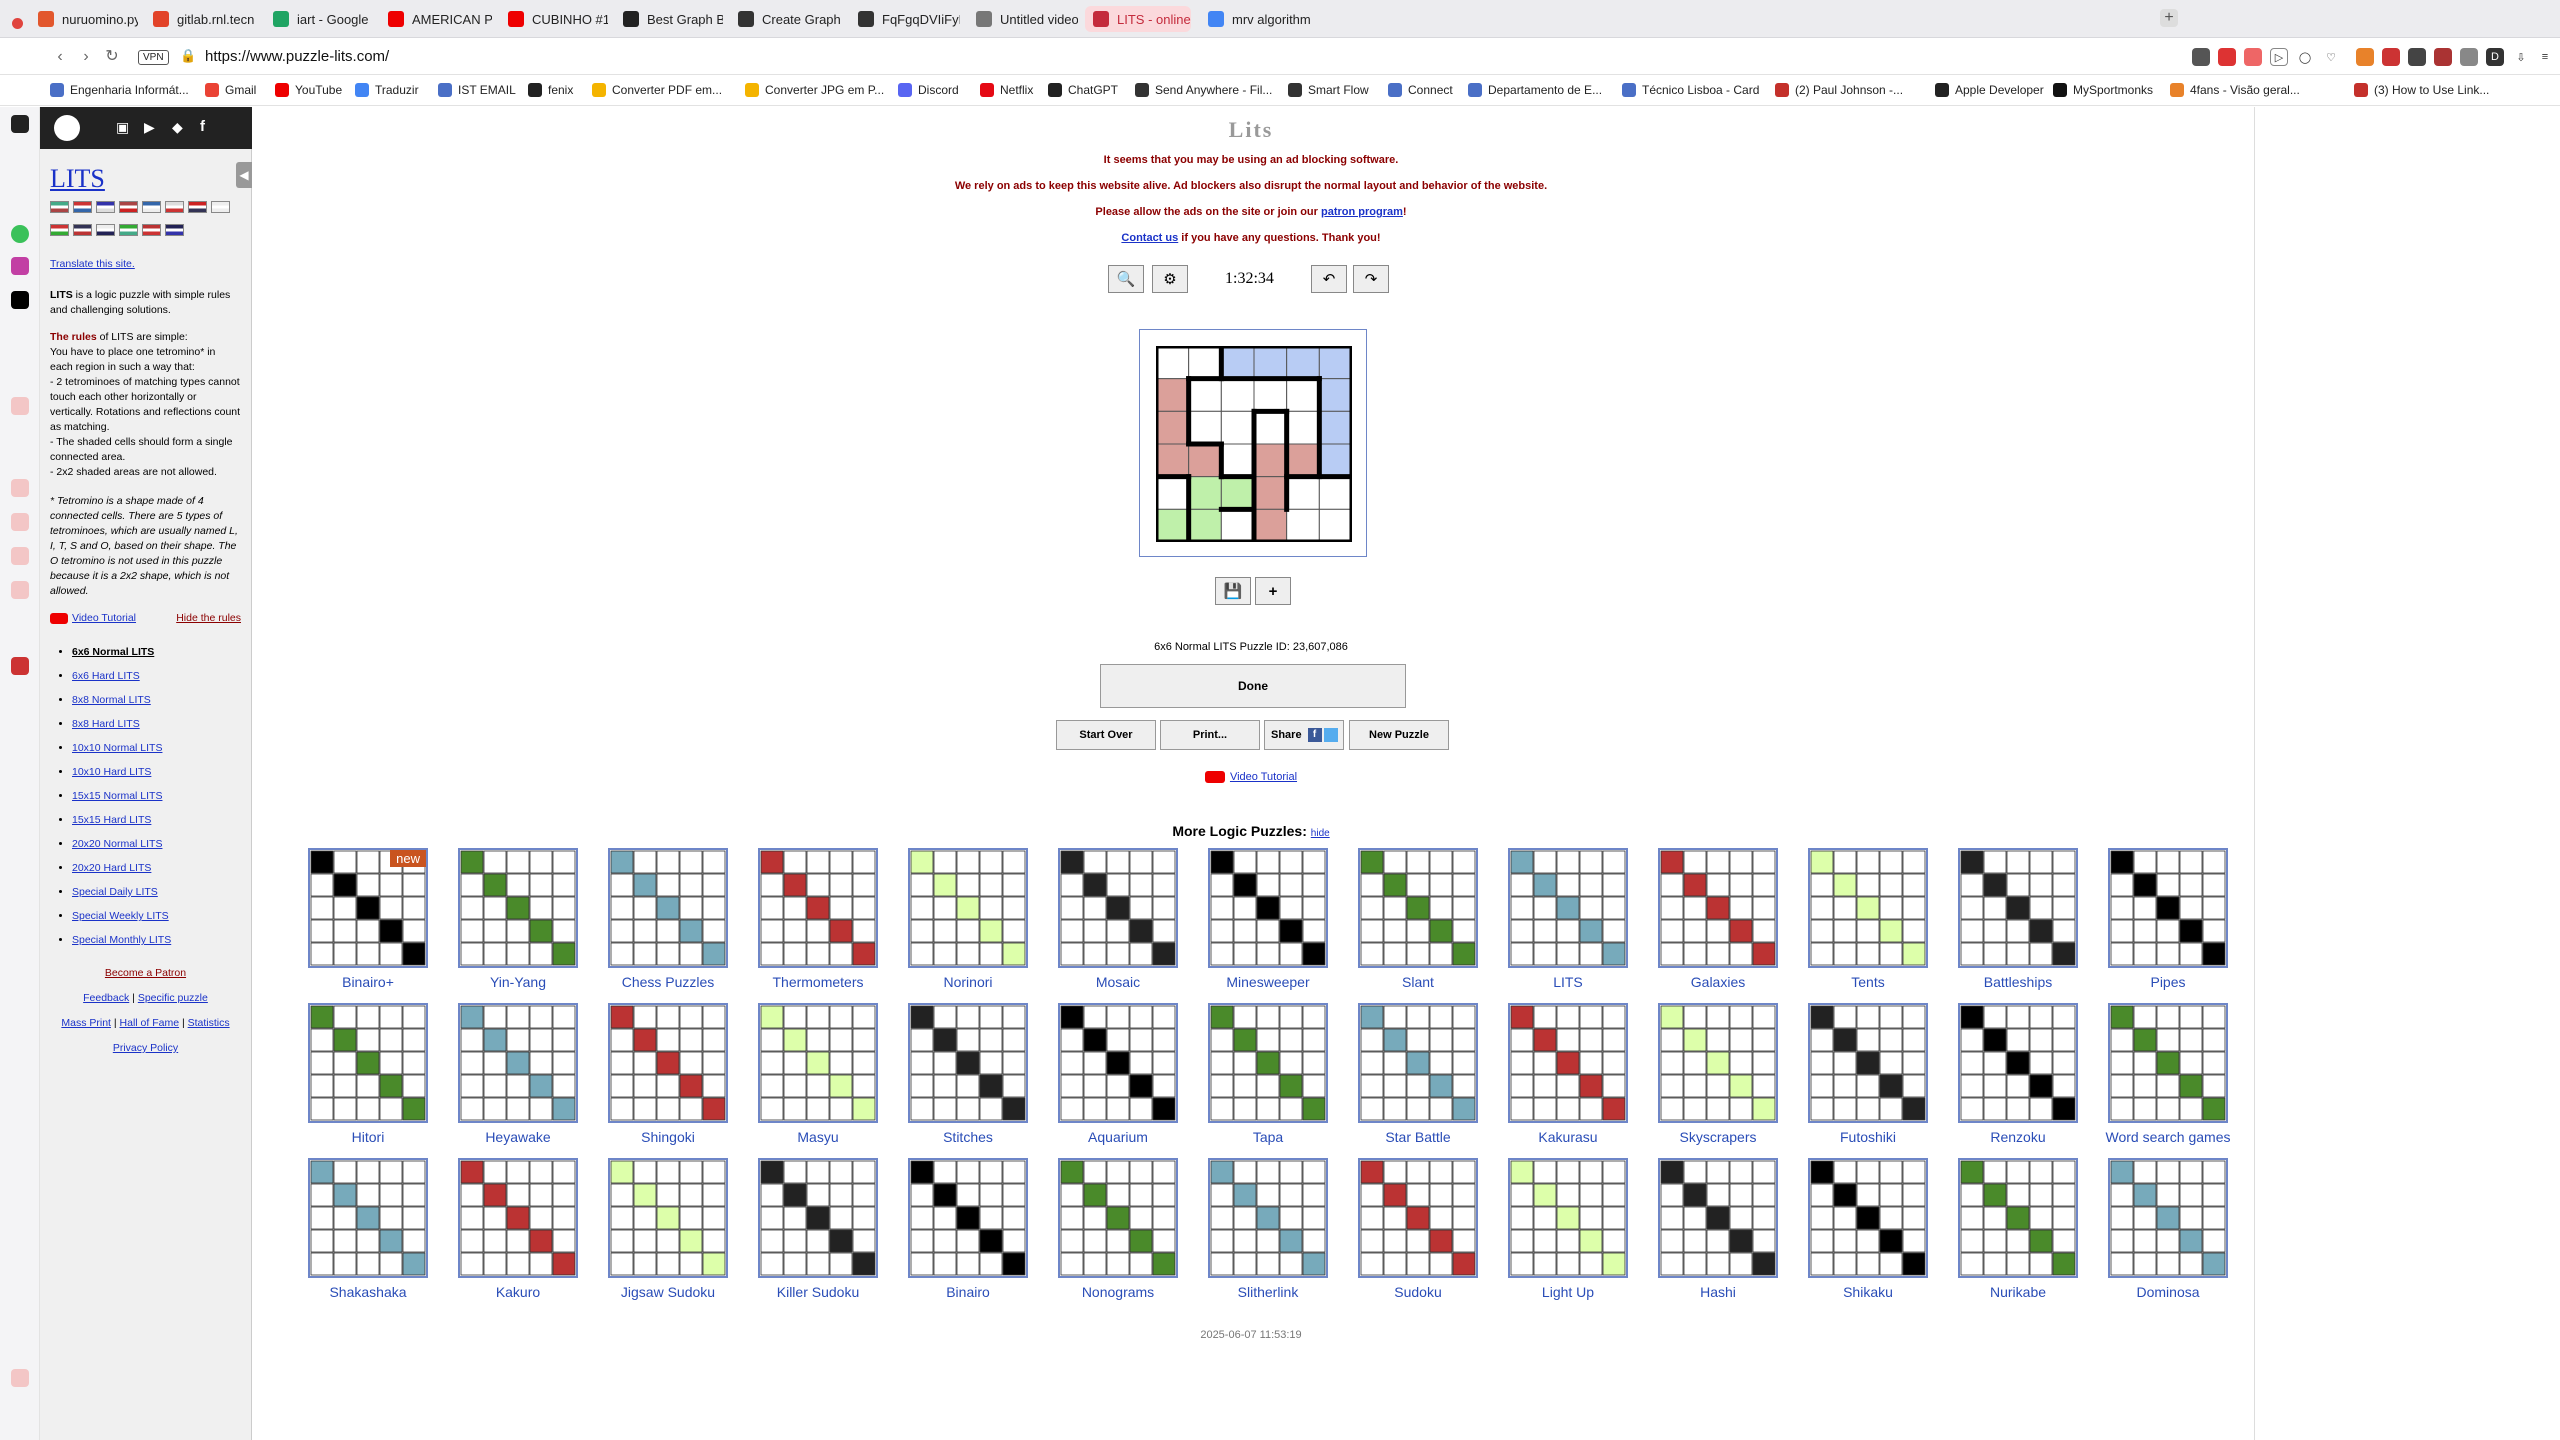 This screenshot has height=1440, width=2560. I want to click on puzzle-thumbnail-label: Binairo+, so click(368, 982).